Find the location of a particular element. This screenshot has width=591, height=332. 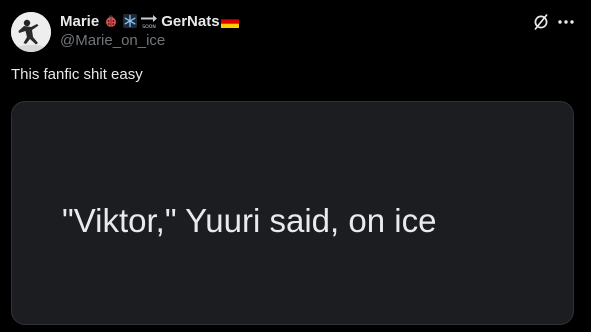

slash-circle-icon is located at coordinates (541, 22).